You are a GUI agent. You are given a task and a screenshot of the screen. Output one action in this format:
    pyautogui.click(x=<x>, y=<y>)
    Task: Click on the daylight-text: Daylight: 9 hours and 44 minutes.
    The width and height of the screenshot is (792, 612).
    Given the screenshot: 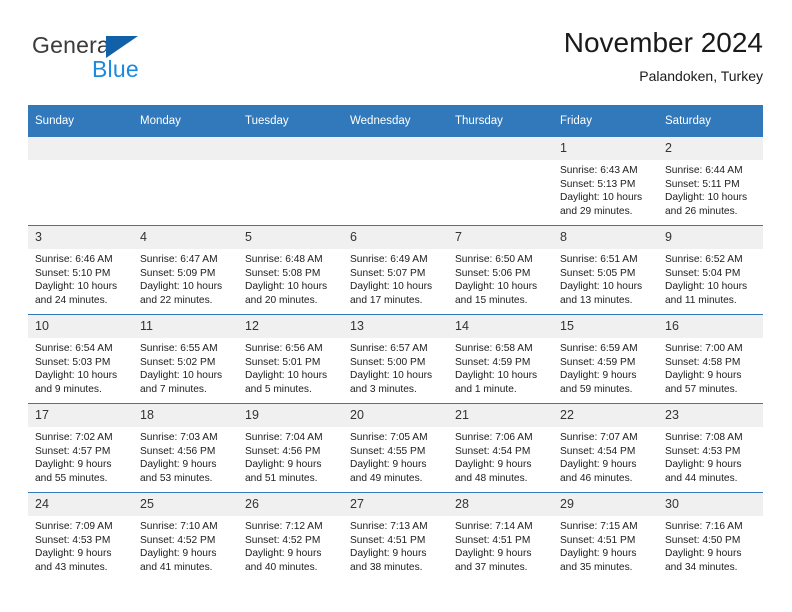 What is the action you would take?
    pyautogui.click(x=703, y=471)
    